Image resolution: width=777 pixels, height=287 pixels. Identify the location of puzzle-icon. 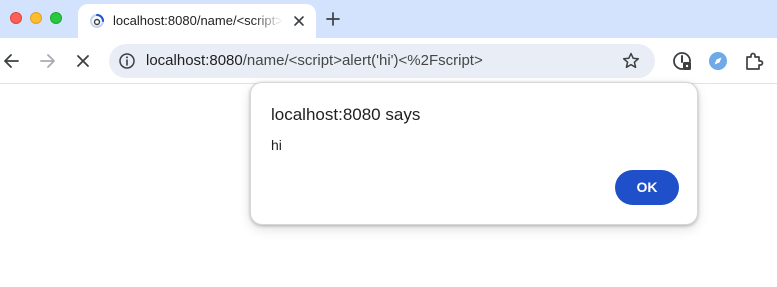
(754, 61).